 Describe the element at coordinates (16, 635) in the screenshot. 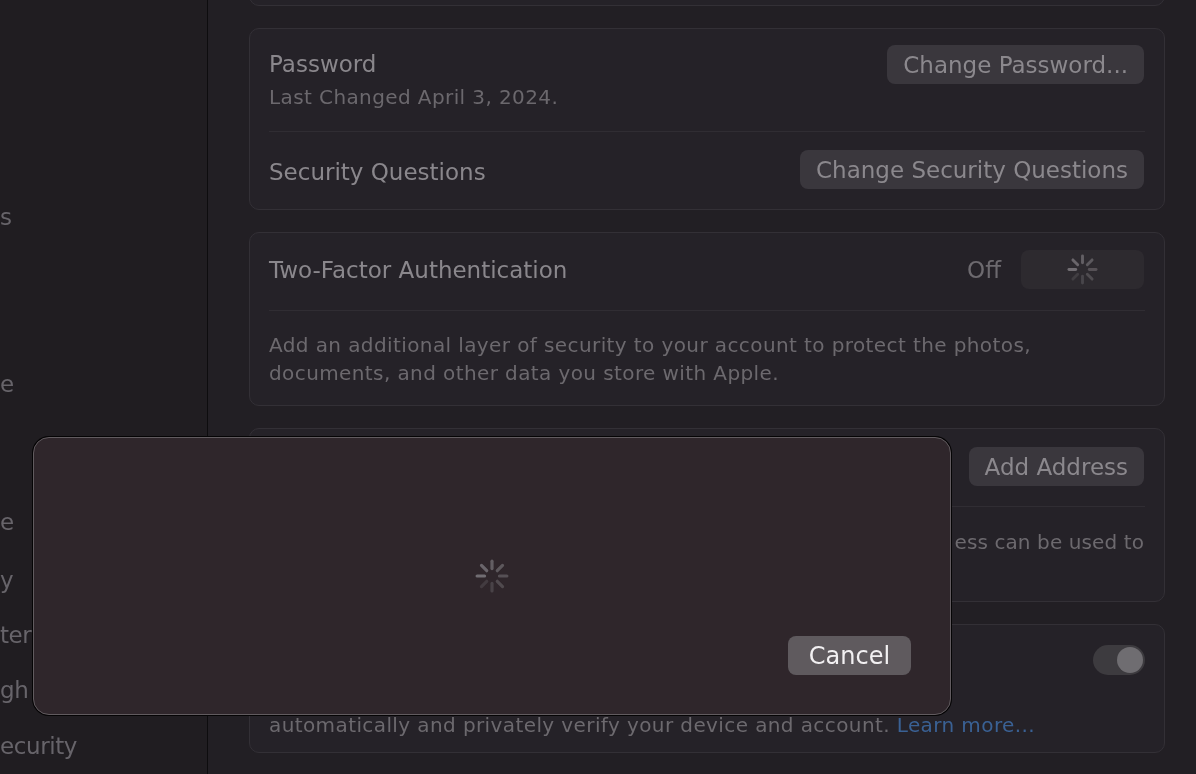

I see `sidebar-item: ter` at that location.